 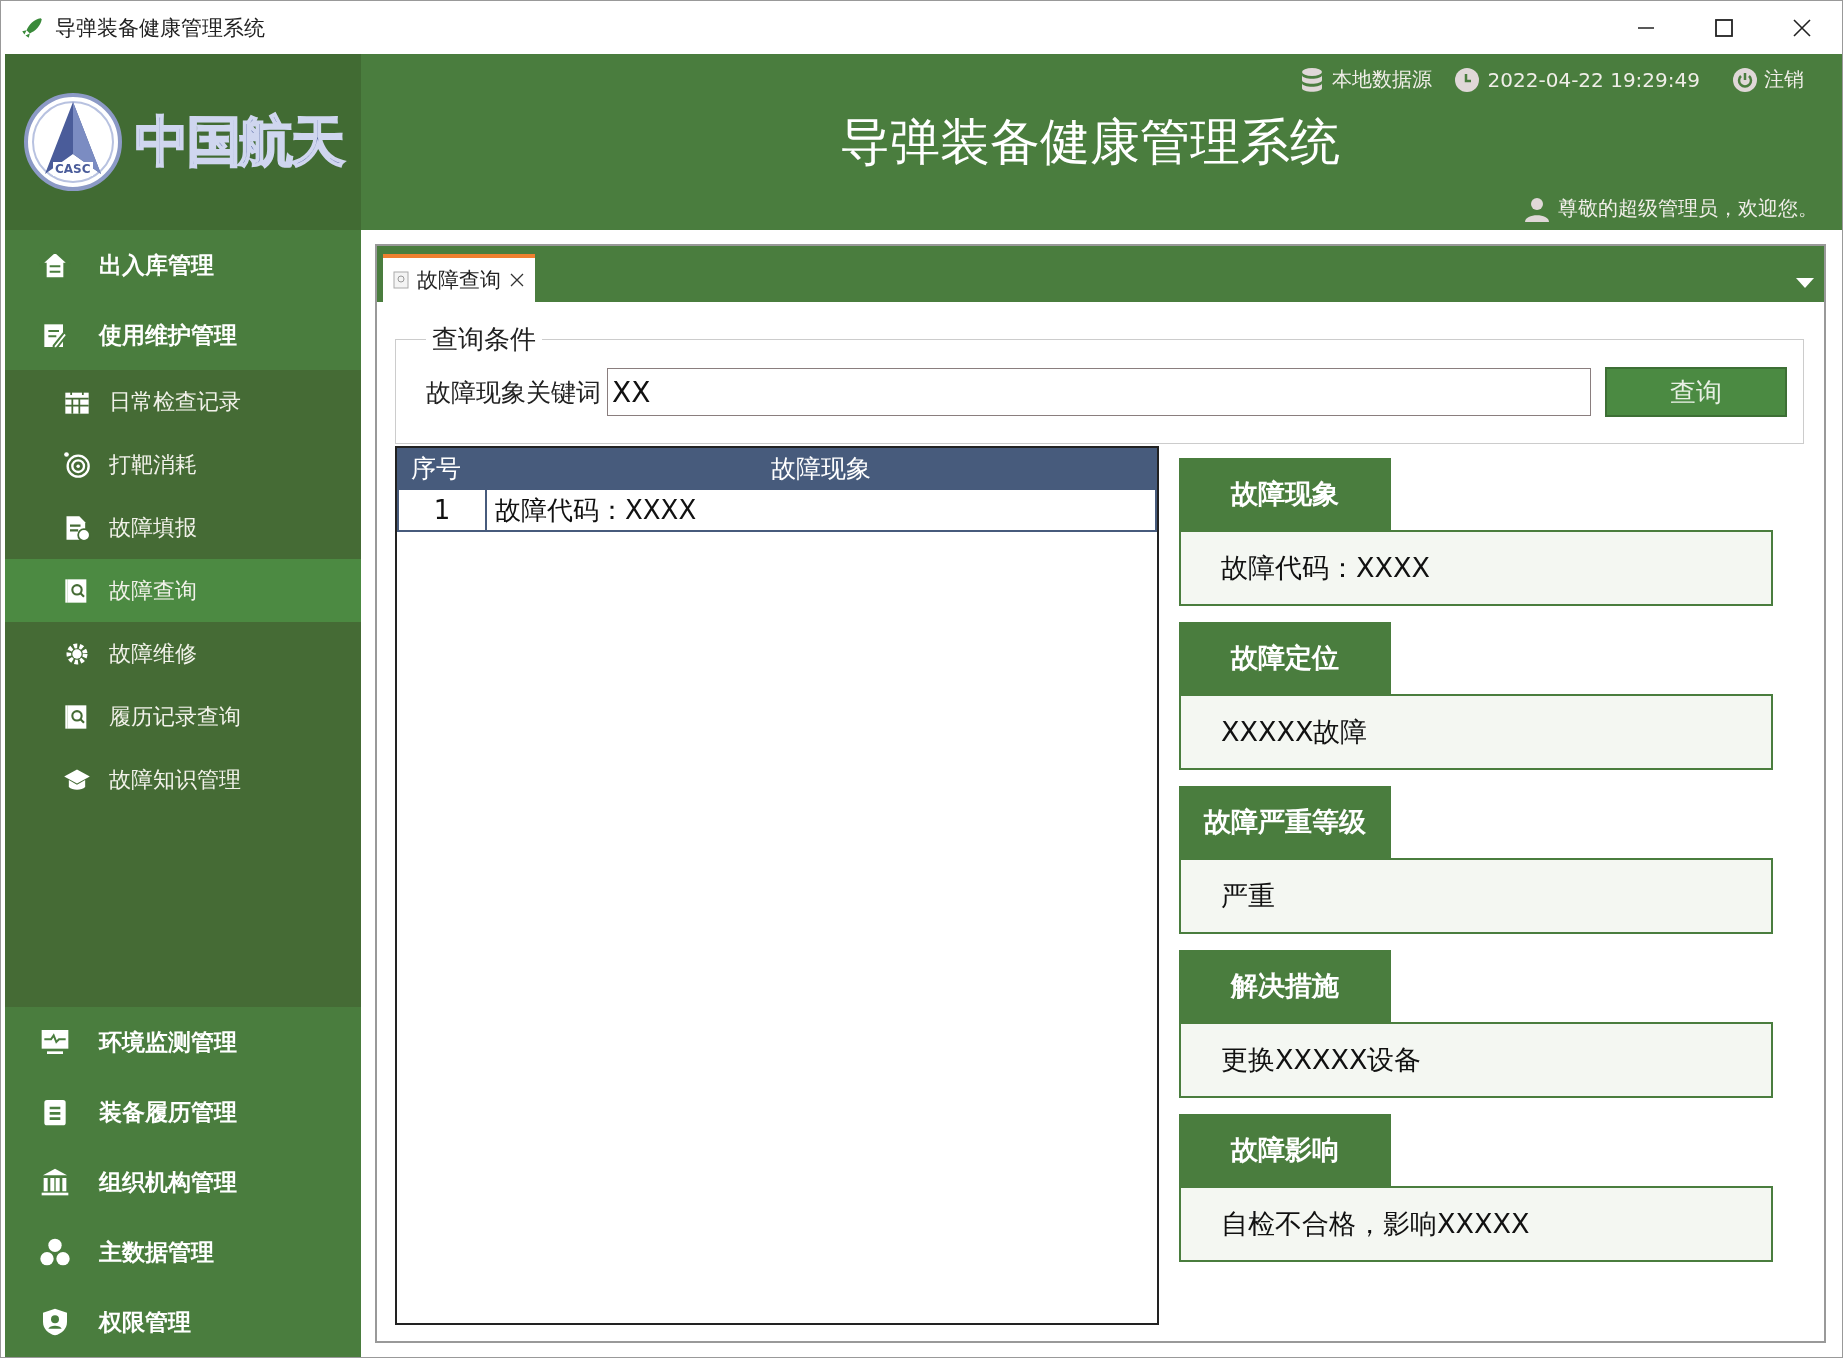 I want to click on detail-heading: 故障影响, so click(x=1285, y=1150).